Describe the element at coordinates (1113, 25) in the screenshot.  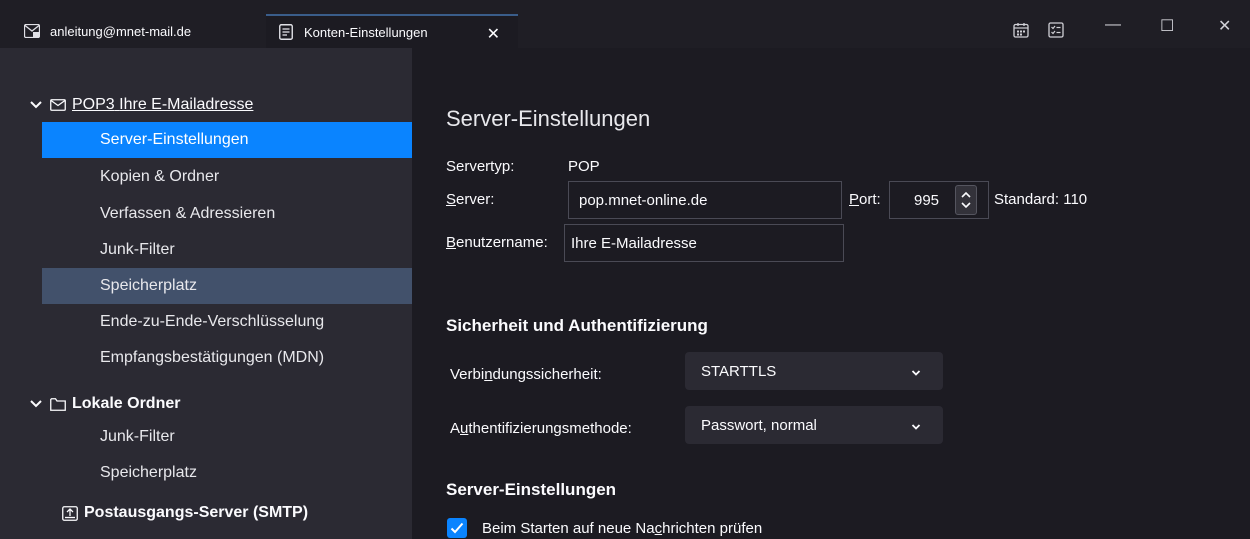
I see `minimize-button: —` at that location.